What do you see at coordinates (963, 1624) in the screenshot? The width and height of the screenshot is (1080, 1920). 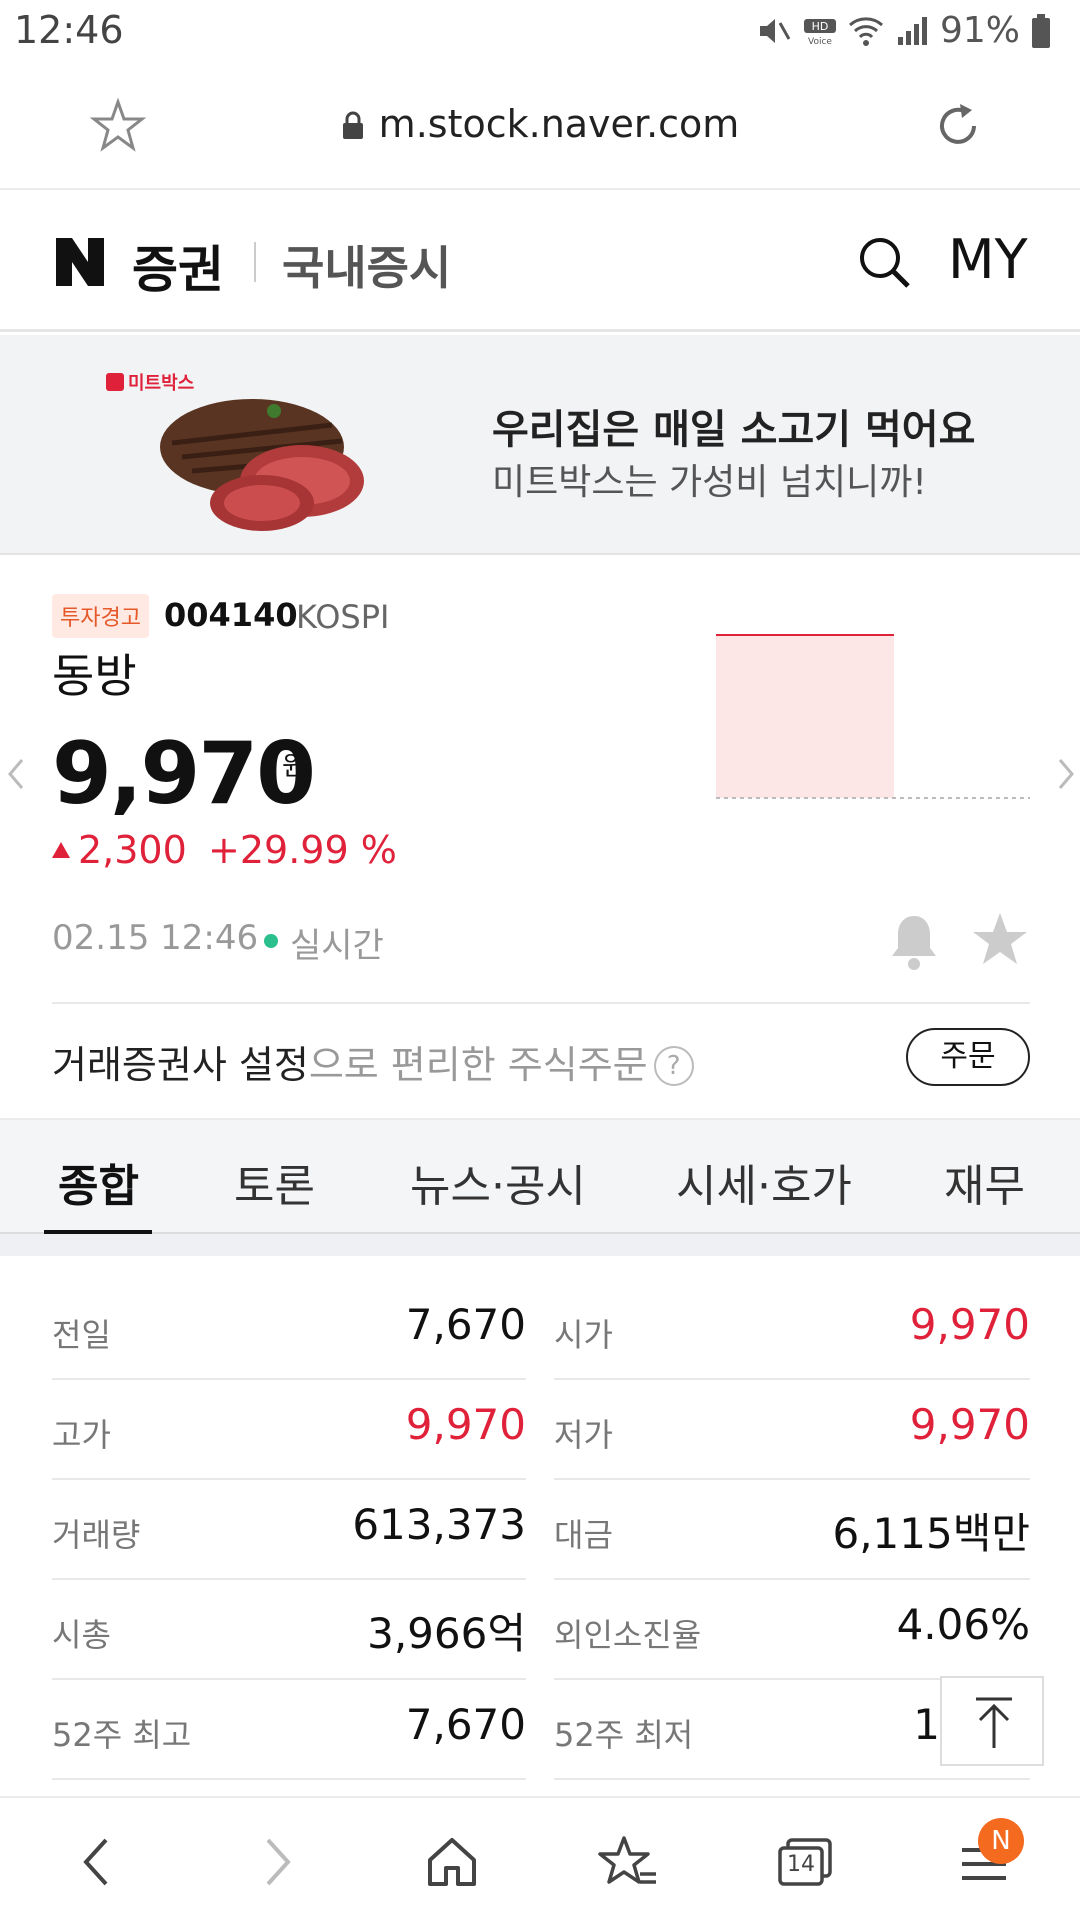 I see `value-foreign-ratio: 4.06%` at bounding box center [963, 1624].